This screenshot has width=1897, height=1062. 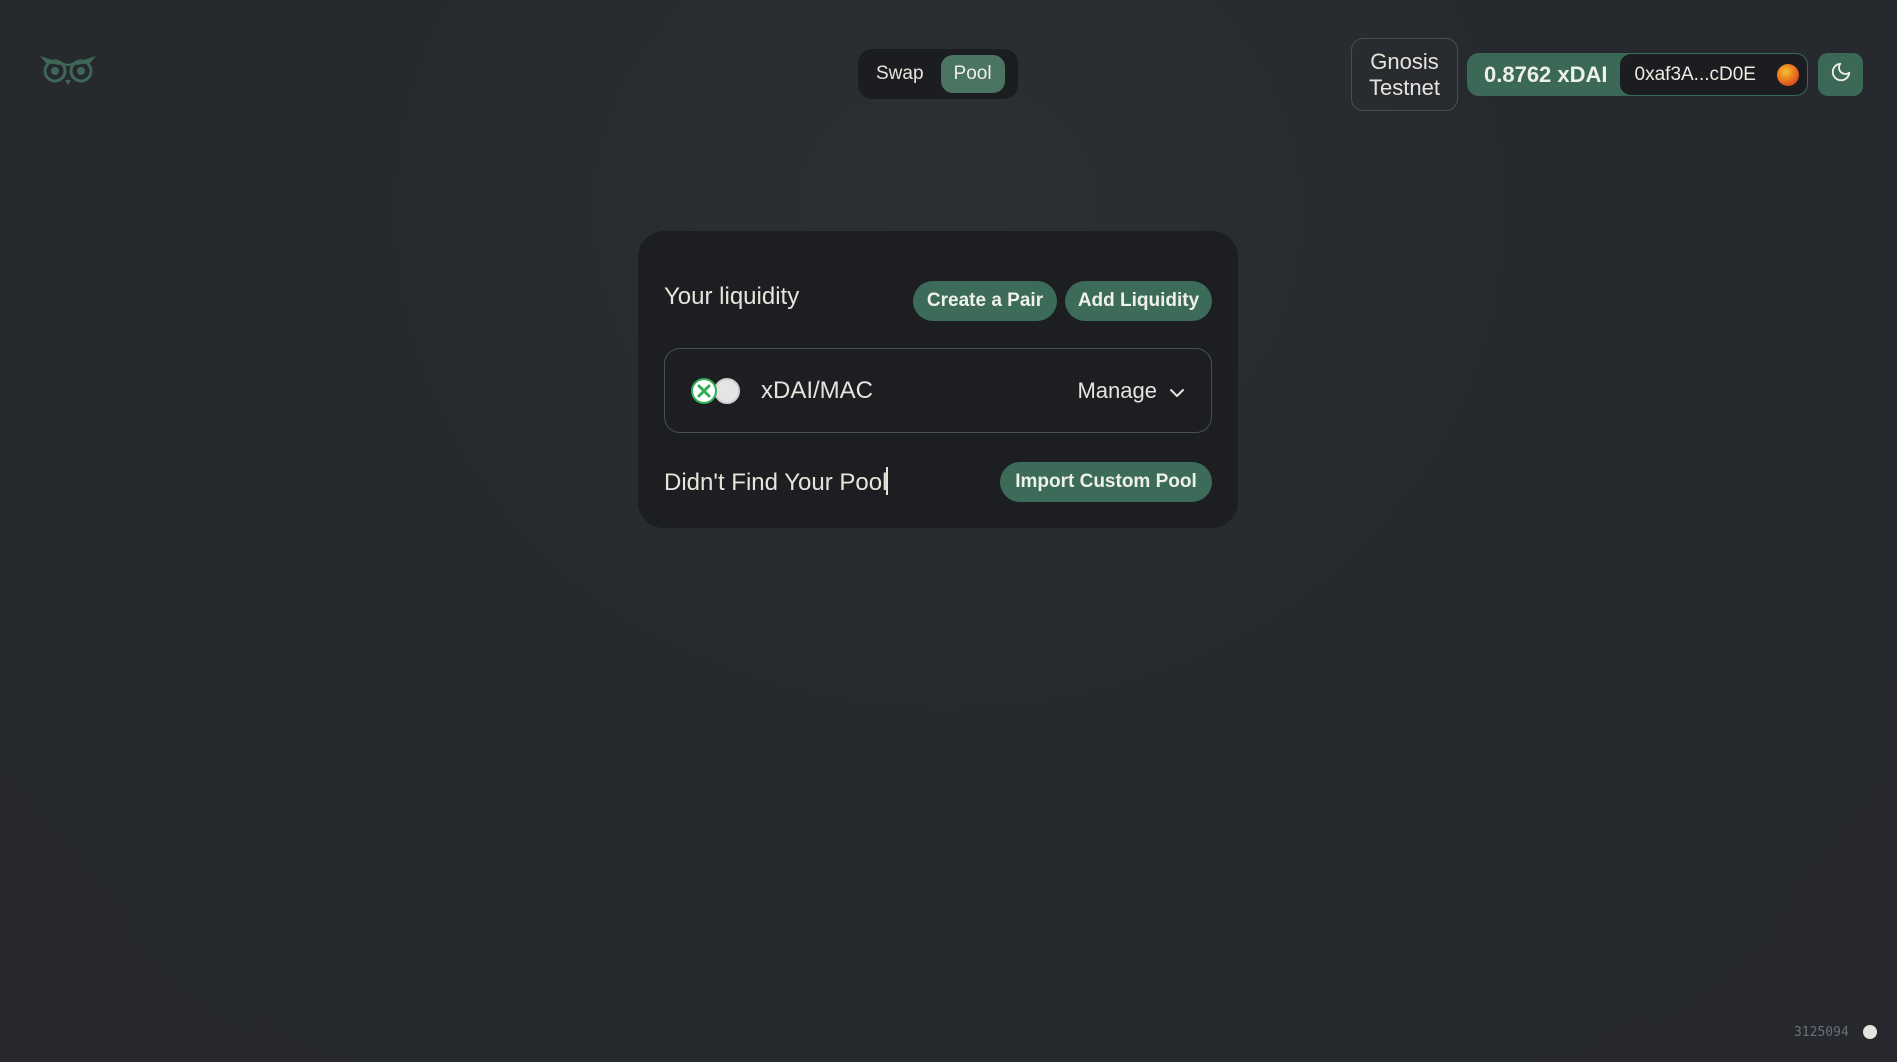 What do you see at coordinates (1117, 390) in the screenshot?
I see `manage-label: Manage` at bounding box center [1117, 390].